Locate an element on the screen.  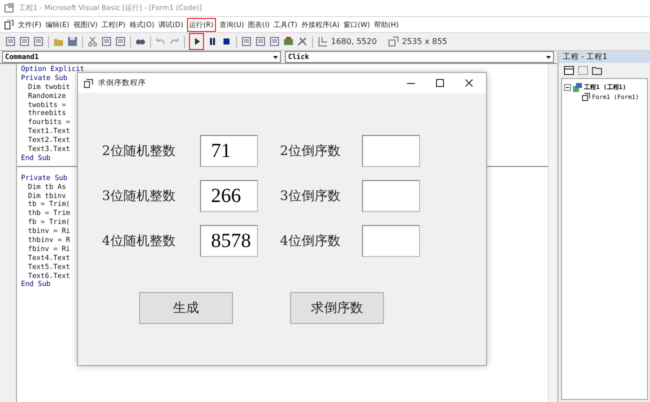
field-label: 3位倒序数 is located at coordinates (311, 196).